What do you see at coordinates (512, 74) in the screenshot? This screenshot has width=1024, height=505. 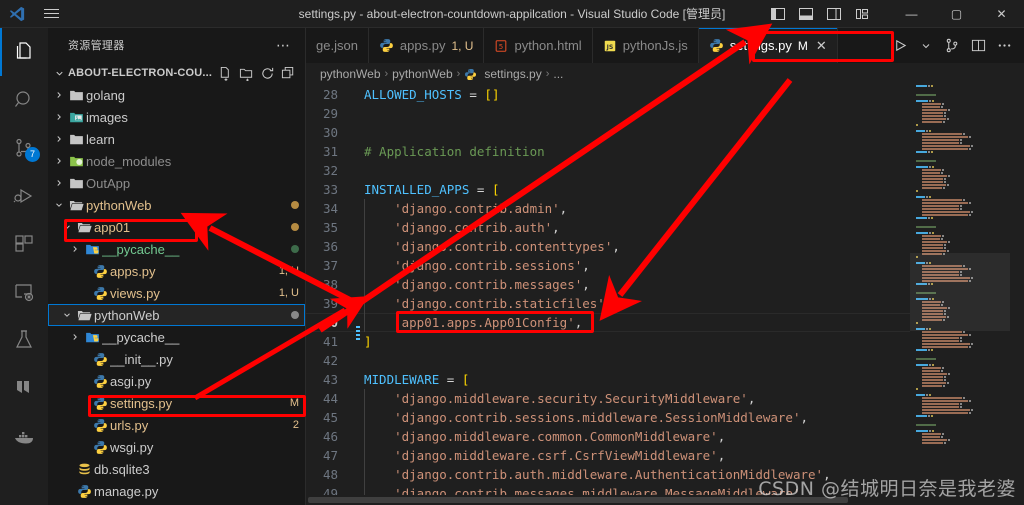 I see `breadcrumb-item: settings.py` at bounding box center [512, 74].